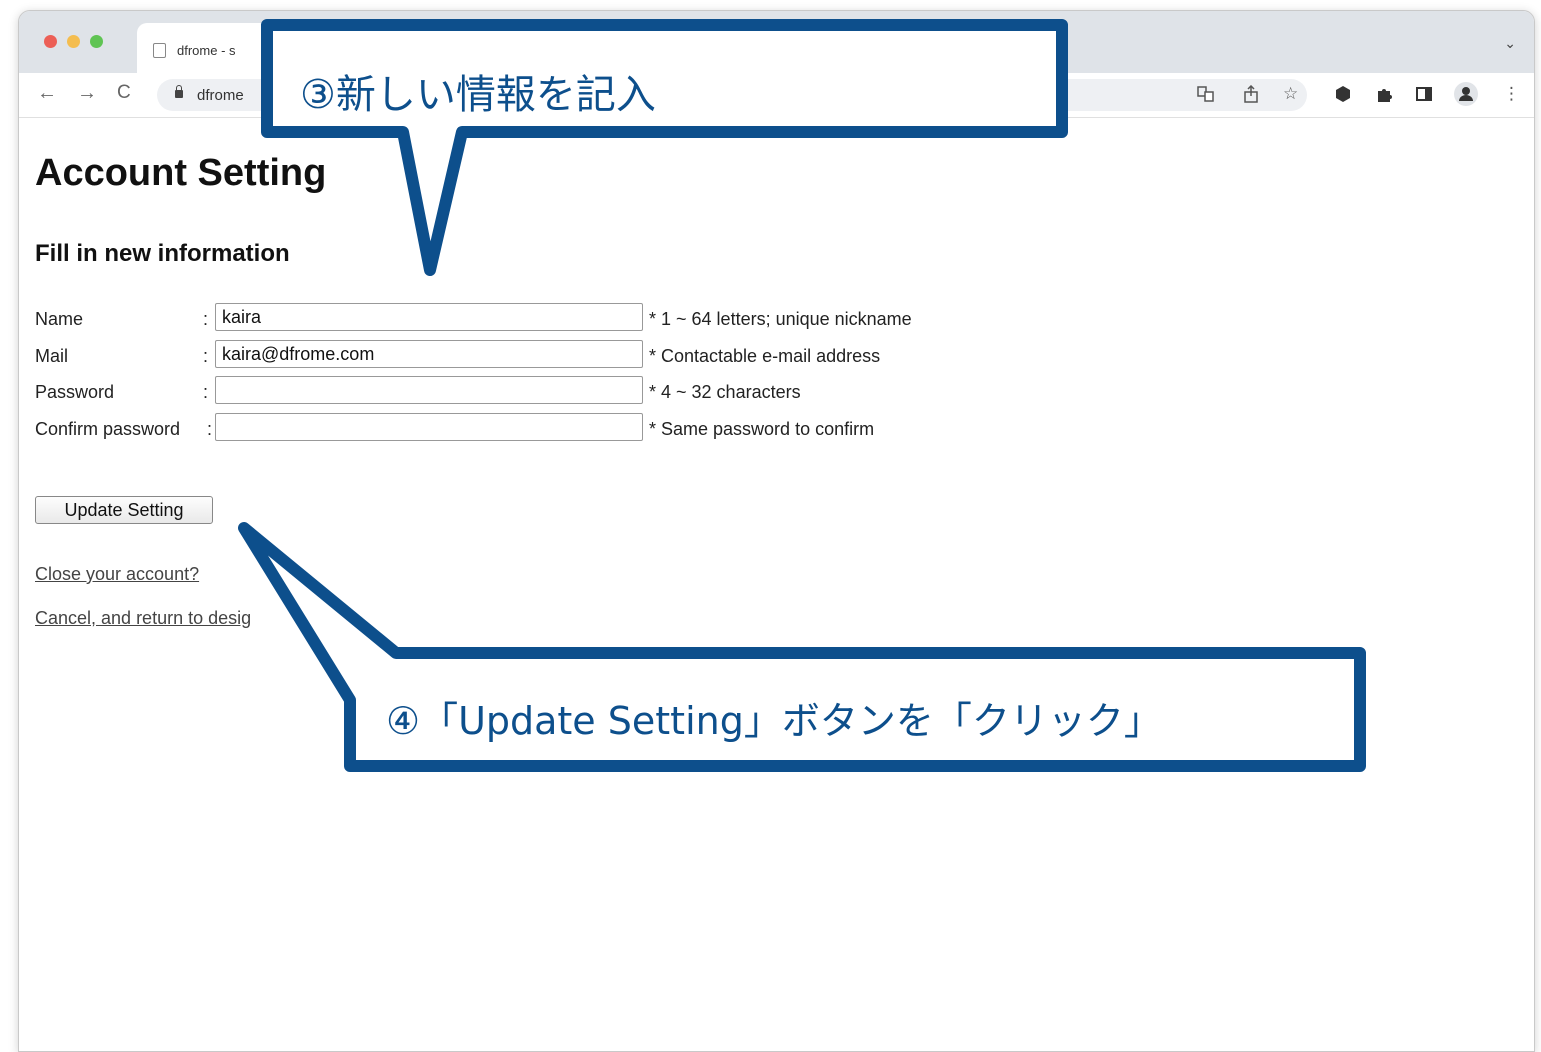  Describe the element at coordinates (108, 429) in the screenshot. I see `confirm-password-label: Confirm password` at that location.